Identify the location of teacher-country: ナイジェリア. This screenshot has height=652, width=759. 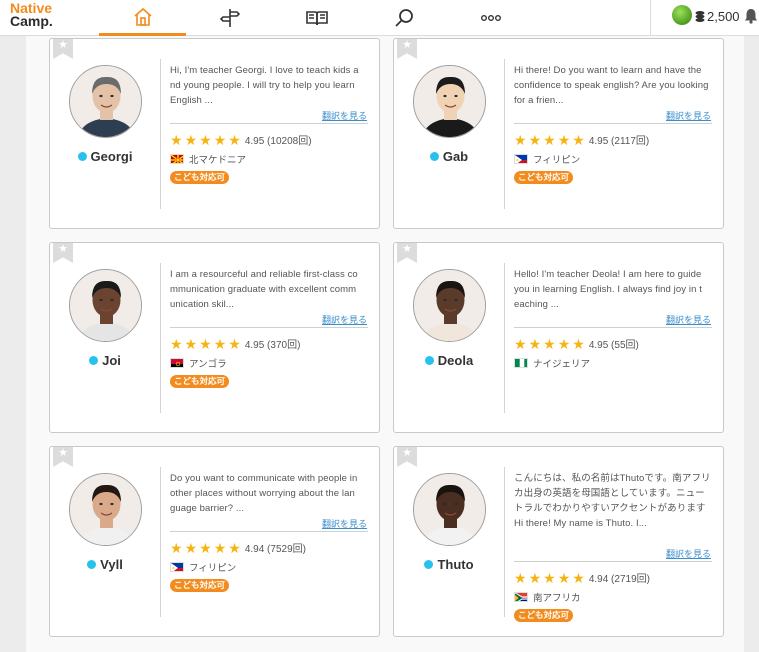
(552, 363).